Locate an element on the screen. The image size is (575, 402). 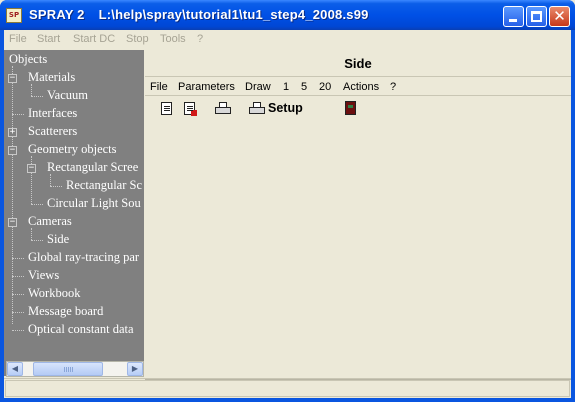
panel-menu-parameters: Parameters is located at coordinates (206, 87).